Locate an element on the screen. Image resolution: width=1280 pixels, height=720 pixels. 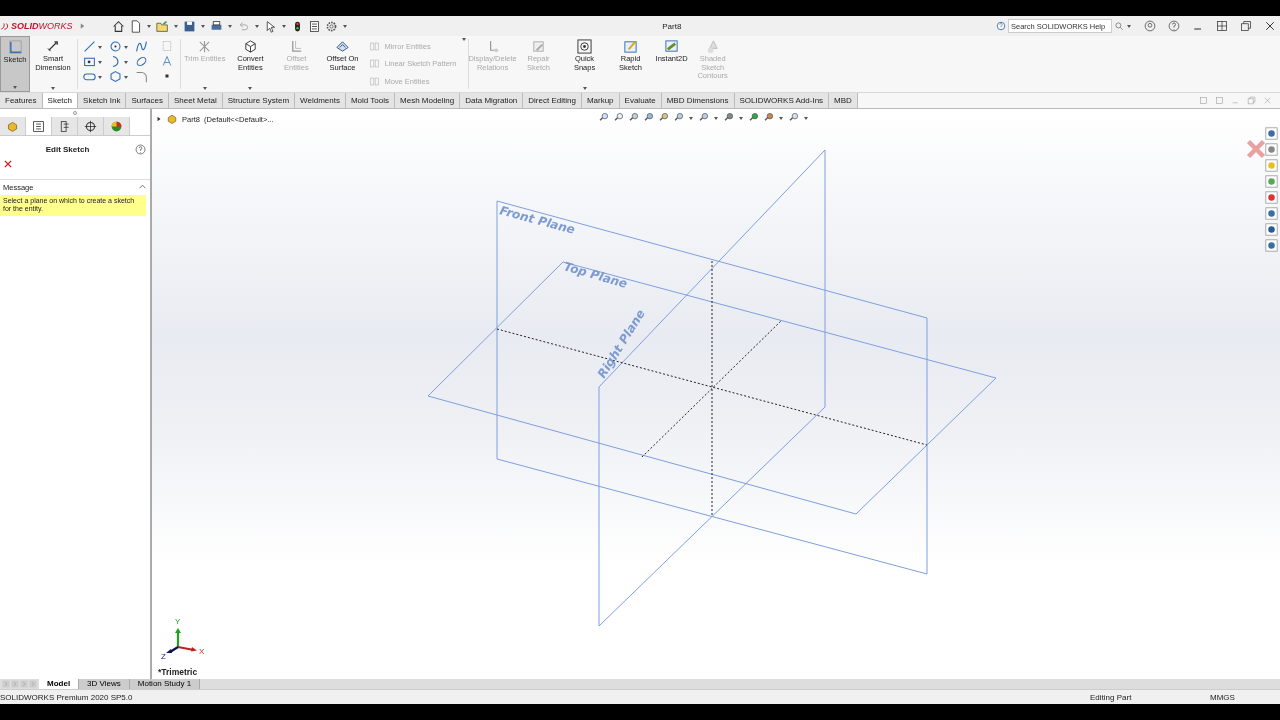
close-icon is located at coordinates (1270, 26).